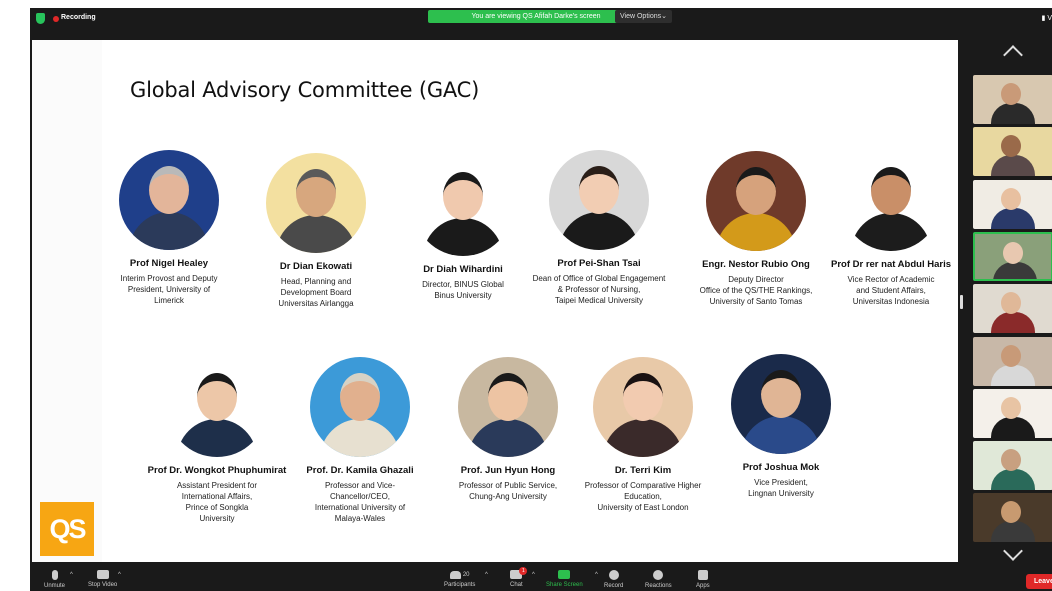 This screenshot has width=1052, height=591. I want to click on share-screen-label: Share Screen, so click(564, 585).